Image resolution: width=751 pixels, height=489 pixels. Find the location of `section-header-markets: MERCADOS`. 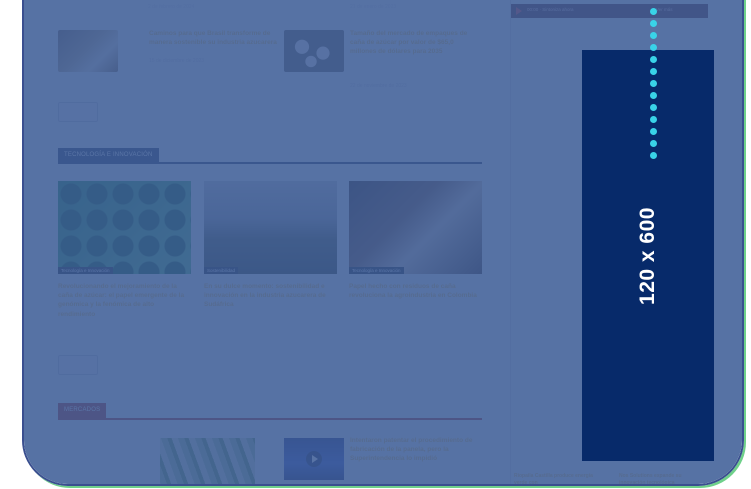

section-header-markets: MERCADOS is located at coordinates (82, 410).